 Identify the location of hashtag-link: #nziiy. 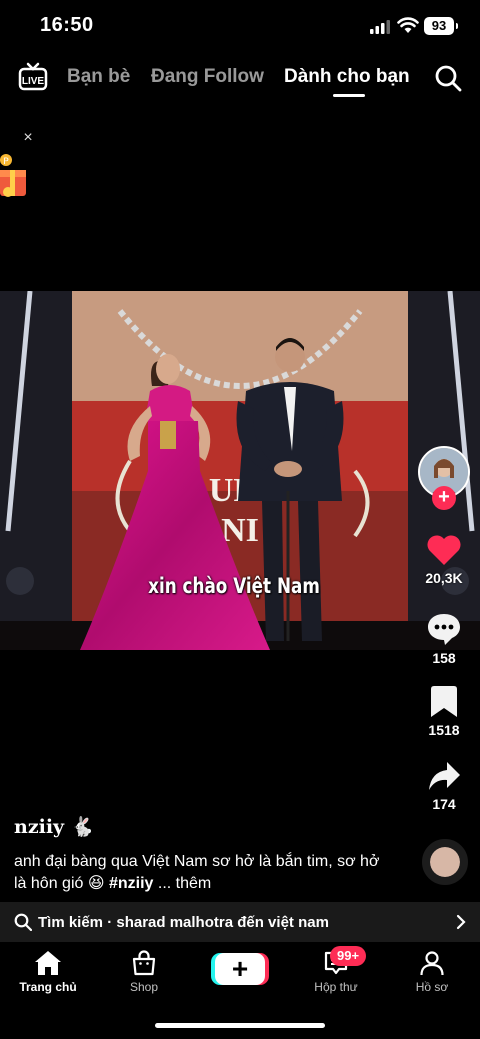
(131, 883).